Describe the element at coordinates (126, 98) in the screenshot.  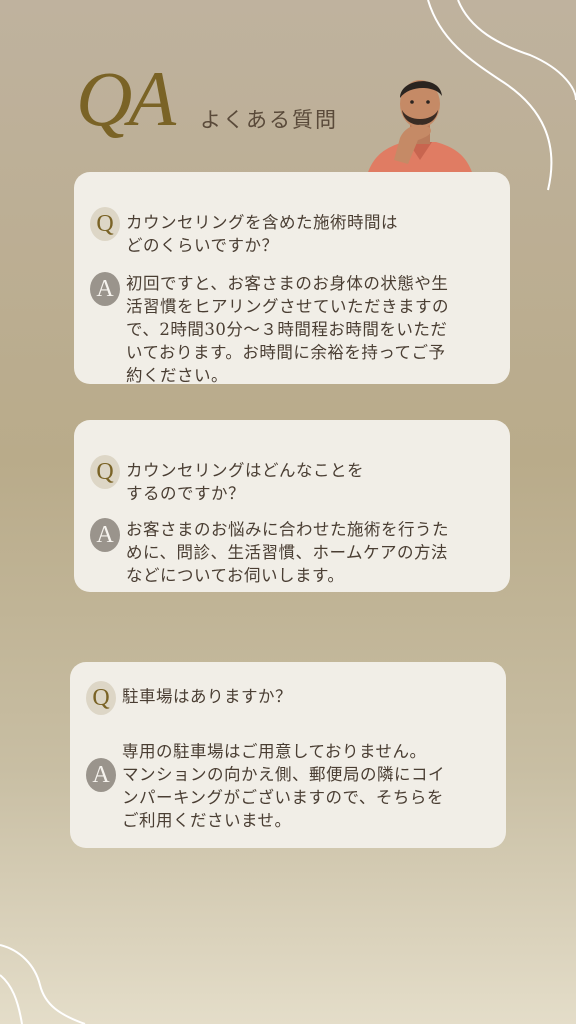
I see `page-title-qa: QA` at that location.